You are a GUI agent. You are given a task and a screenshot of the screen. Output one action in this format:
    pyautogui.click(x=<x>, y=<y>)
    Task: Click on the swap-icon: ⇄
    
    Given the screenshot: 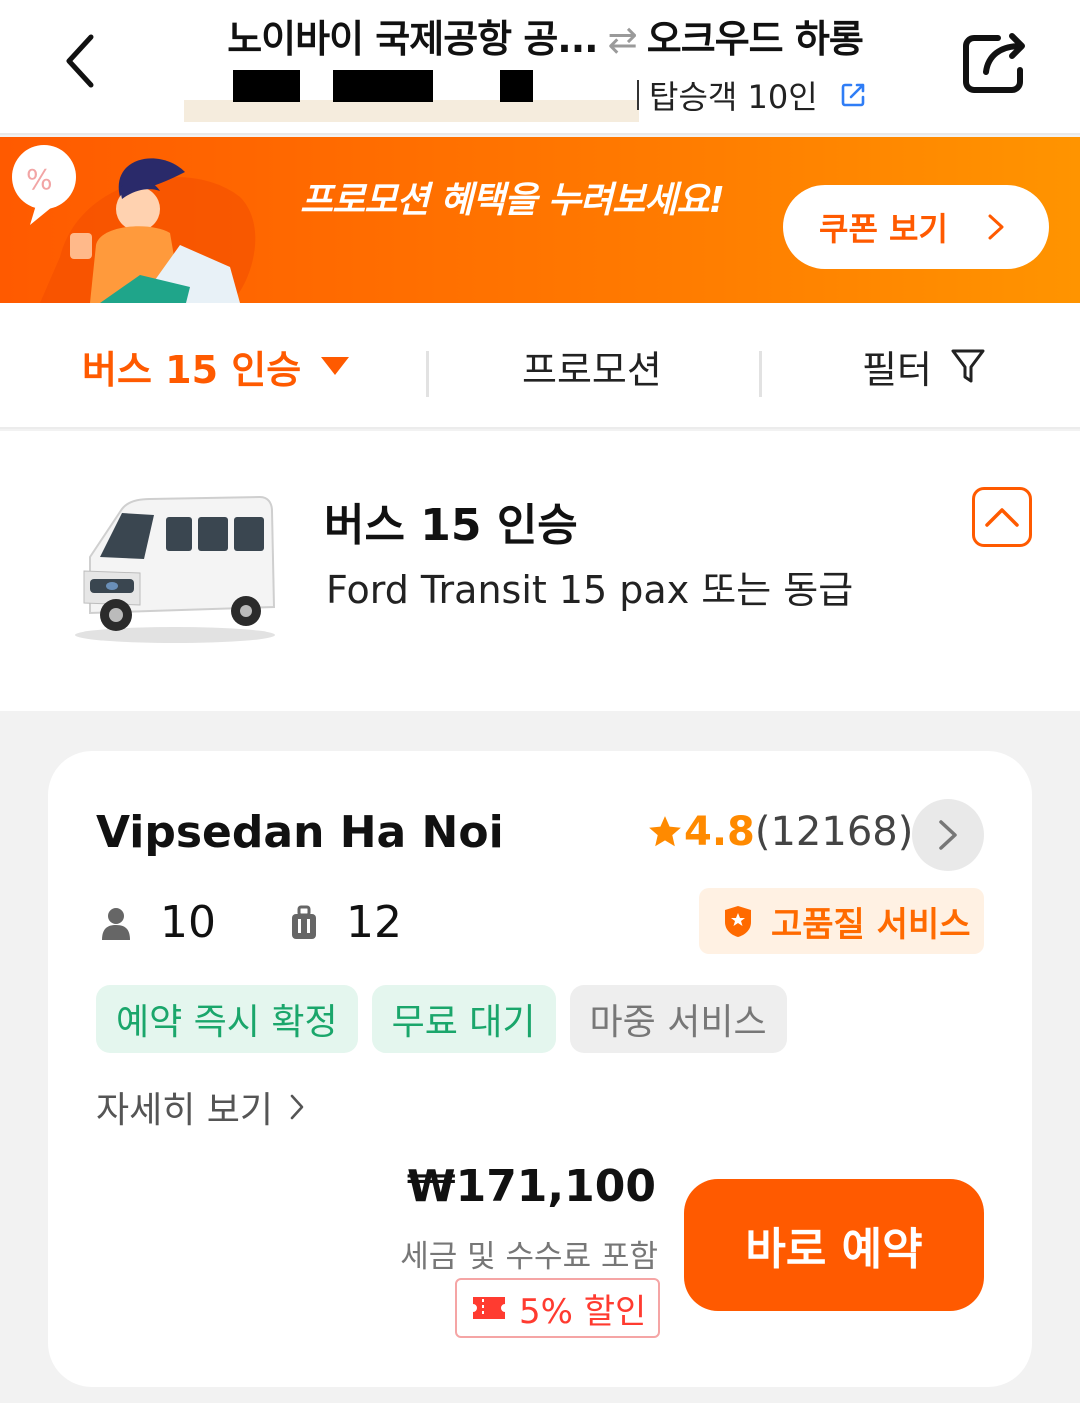 What is the action you would take?
    pyautogui.click(x=622, y=40)
    